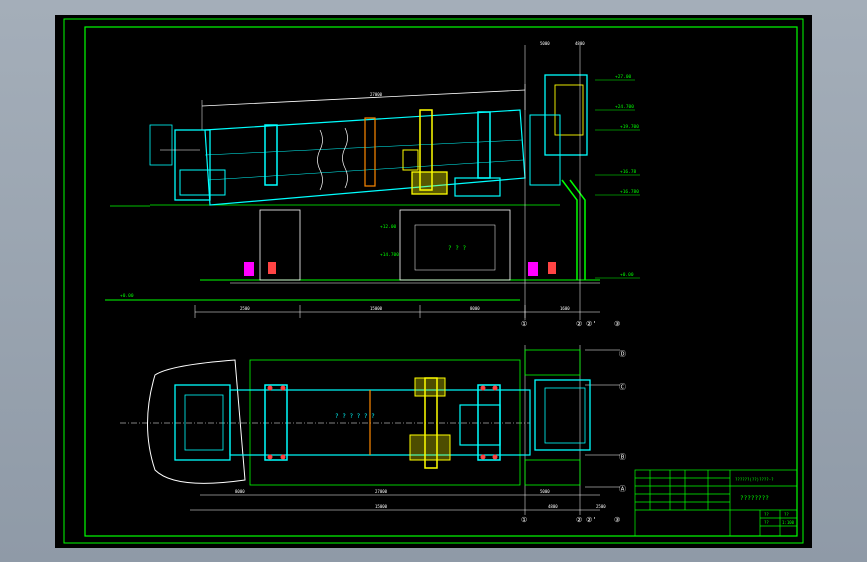  Describe the element at coordinates (629, 192) in the screenshot. I see `elevation-mark-5: +16.780` at that location.